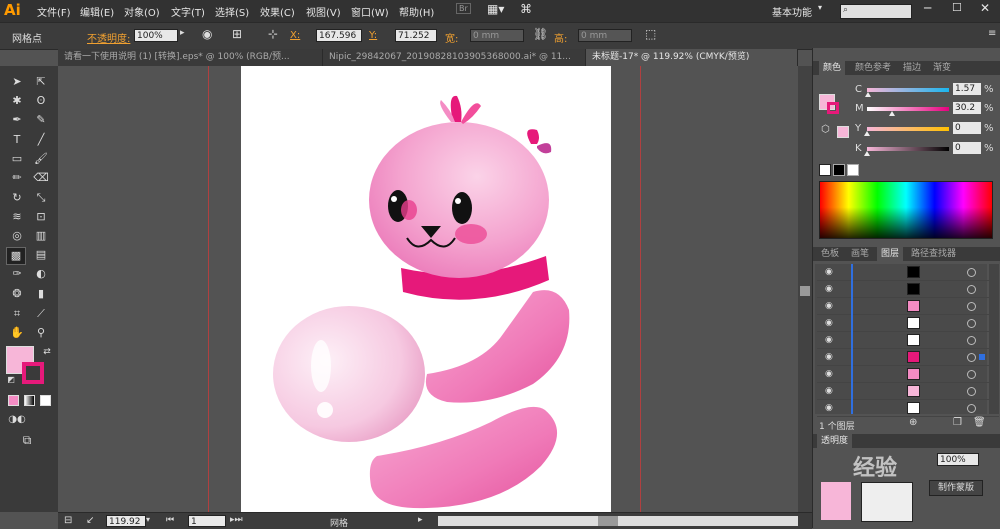 The image size is (1000, 529). What do you see at coordinates (207, 34) in the screenshot?
I see `recolor-icon: ◉` at bounding box center [207, 34].